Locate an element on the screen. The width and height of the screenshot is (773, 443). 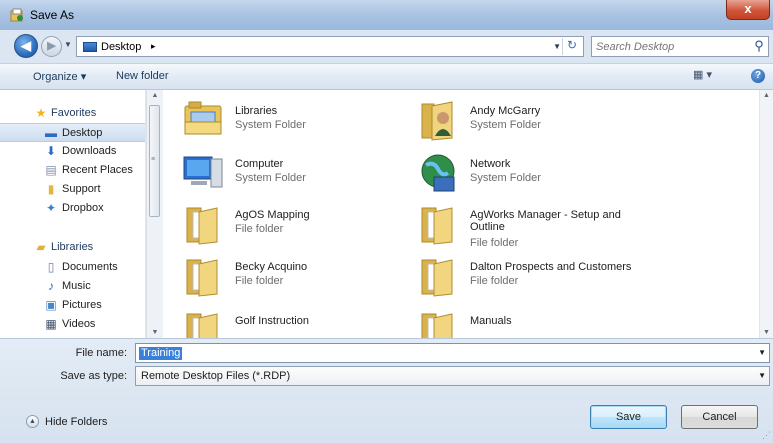
address-bar: Desktop ▸ ▼ ↻ is located at coordinates (330, 46).